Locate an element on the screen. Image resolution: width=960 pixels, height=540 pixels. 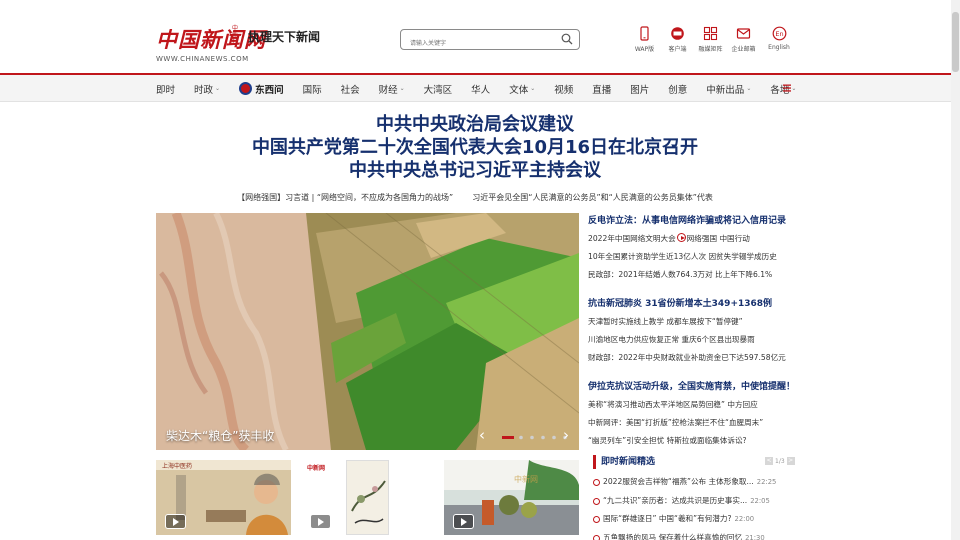
nav-item: 中新出品 ⌄ is located at coordinates (728, 89).